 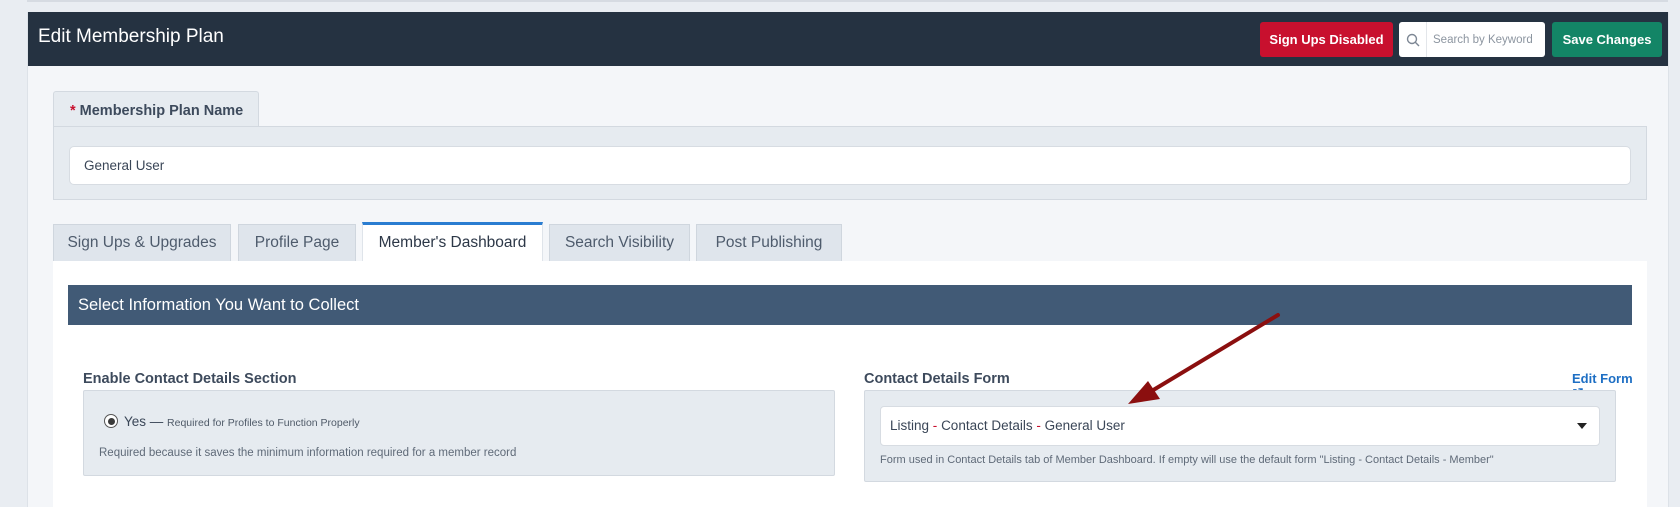 I want to click on selected-part-contact-details: Contact Details, so click(x=987, y=425).